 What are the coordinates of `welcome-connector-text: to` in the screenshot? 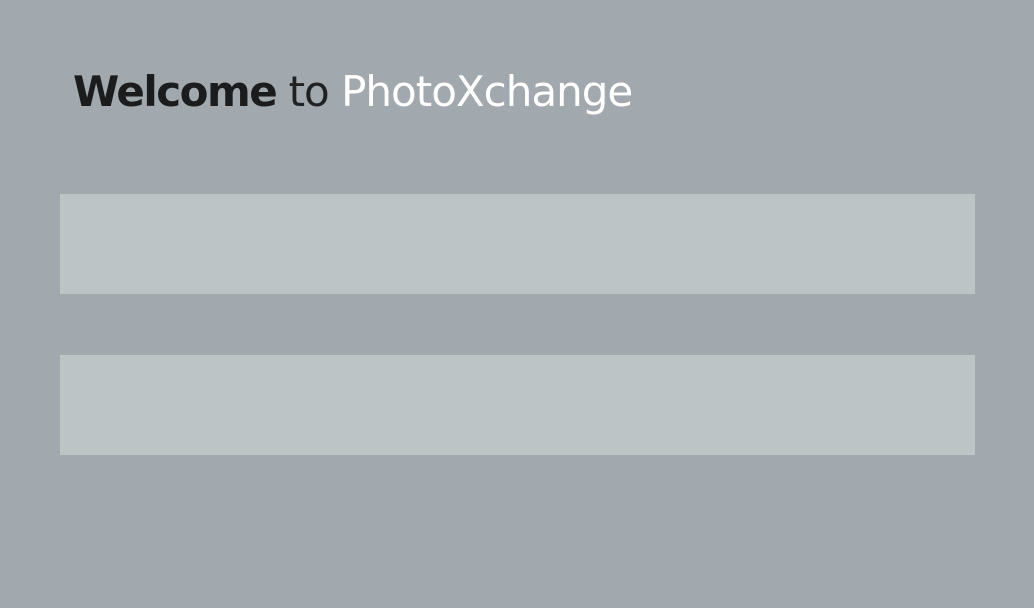 It's located at (309, 91).